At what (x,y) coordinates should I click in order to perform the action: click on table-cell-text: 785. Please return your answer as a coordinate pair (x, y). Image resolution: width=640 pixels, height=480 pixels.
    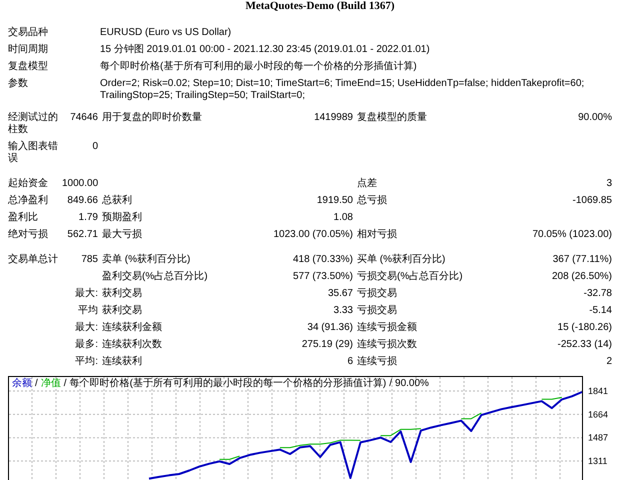
    Looking at the image, I should click on (89, 259).